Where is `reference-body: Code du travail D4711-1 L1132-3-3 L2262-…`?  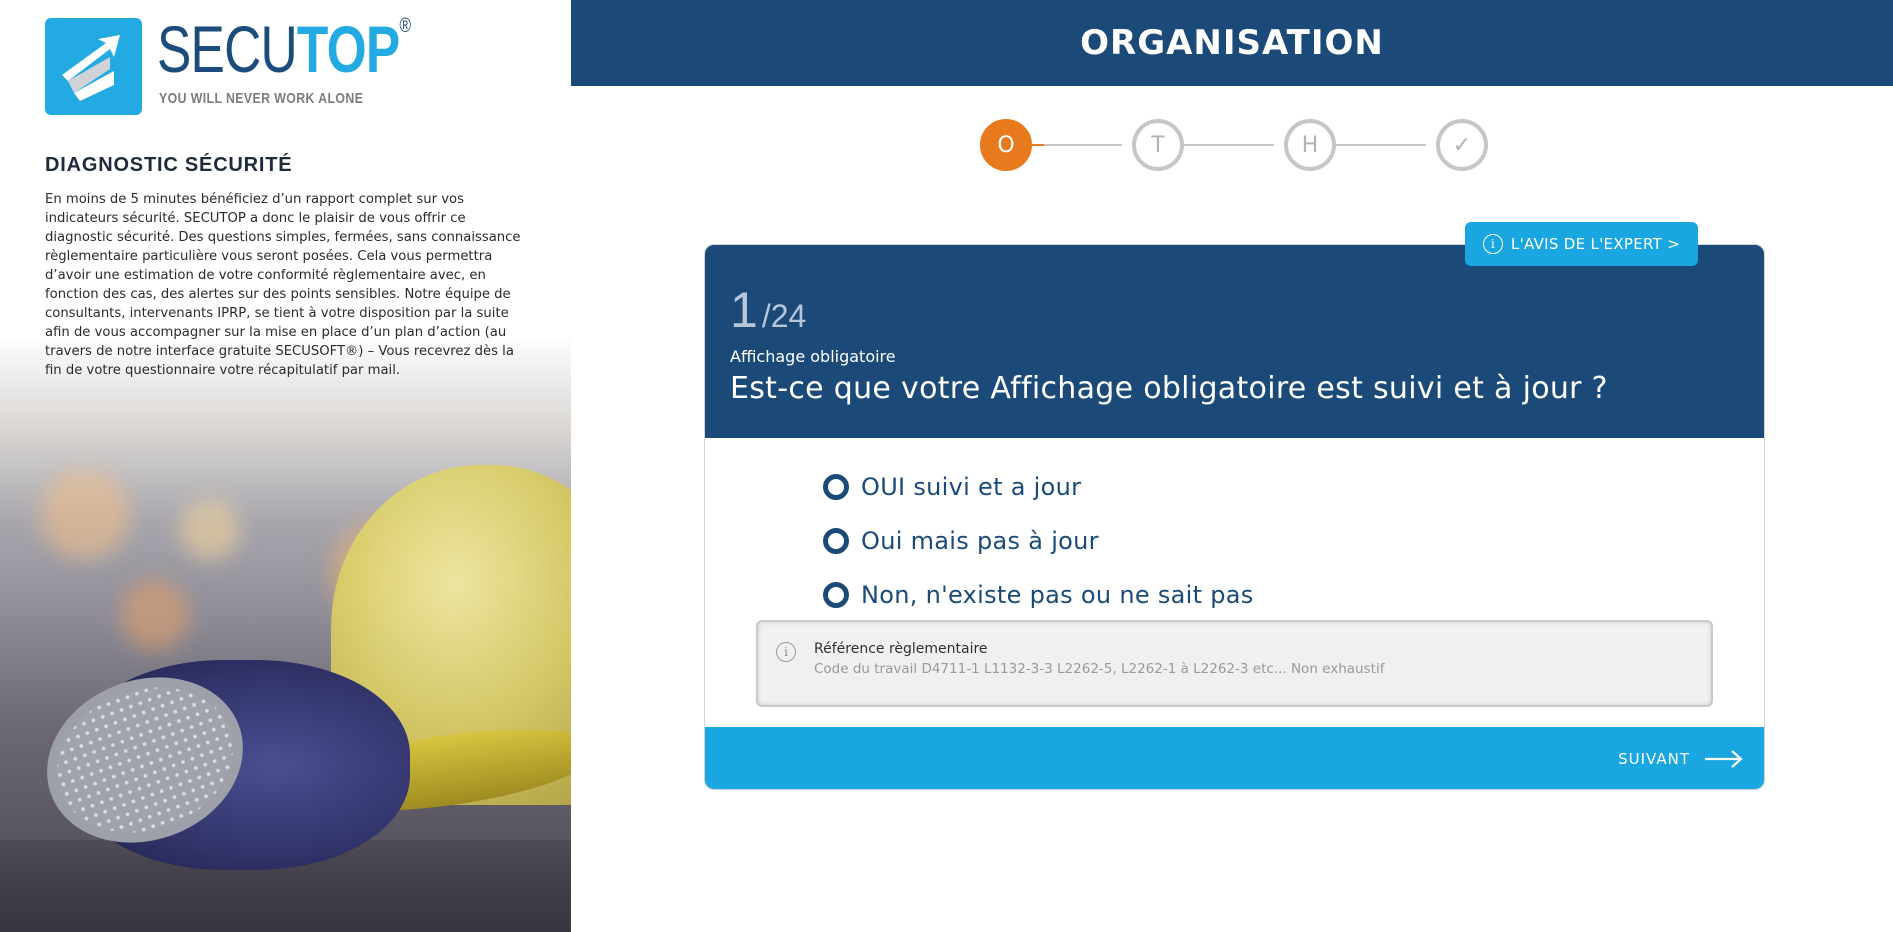
reference-body: Code du travail D4711-1 L1132-3-3 L2262-… is located at coordinates (1099, 669).